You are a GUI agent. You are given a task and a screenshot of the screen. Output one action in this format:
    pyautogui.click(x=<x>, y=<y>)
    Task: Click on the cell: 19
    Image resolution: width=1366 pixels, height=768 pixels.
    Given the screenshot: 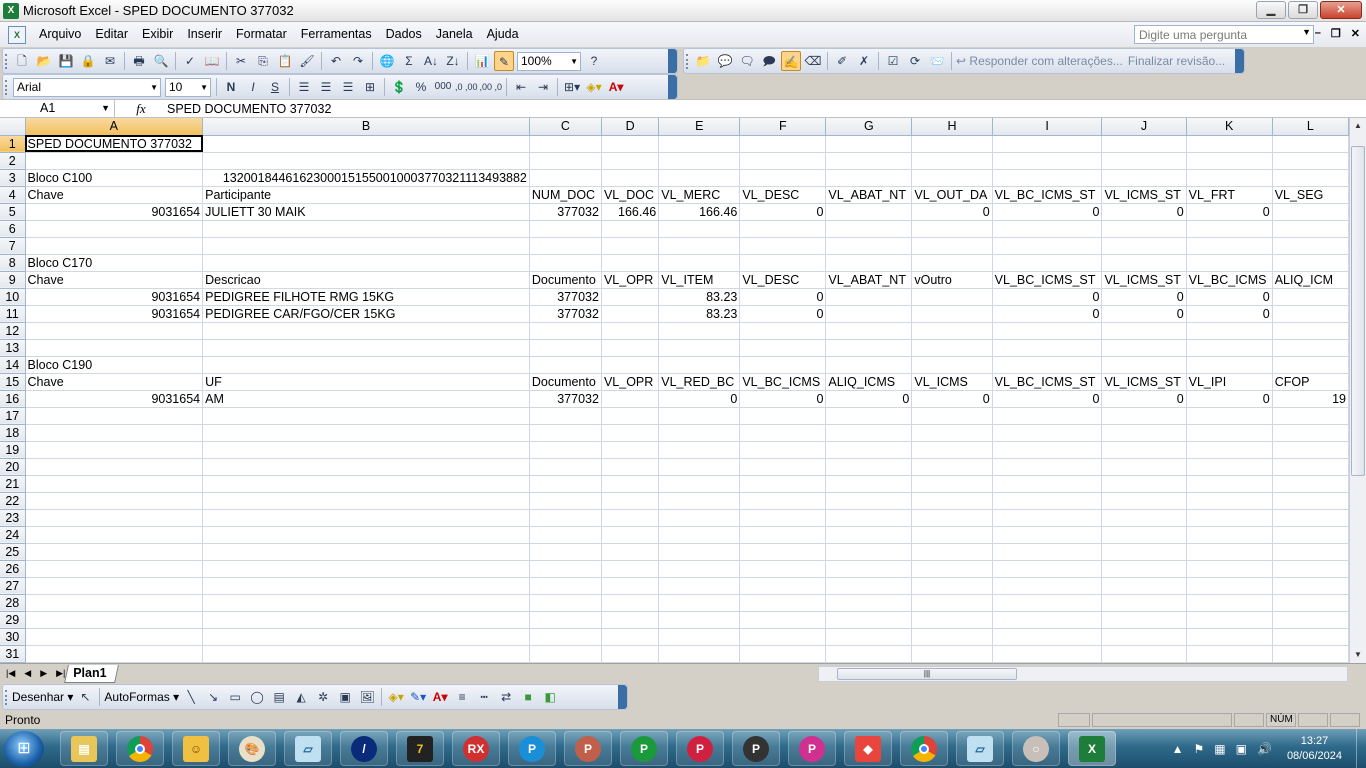 What is the action you would take?
    pyautogui.click(x=1310, y=399)
    